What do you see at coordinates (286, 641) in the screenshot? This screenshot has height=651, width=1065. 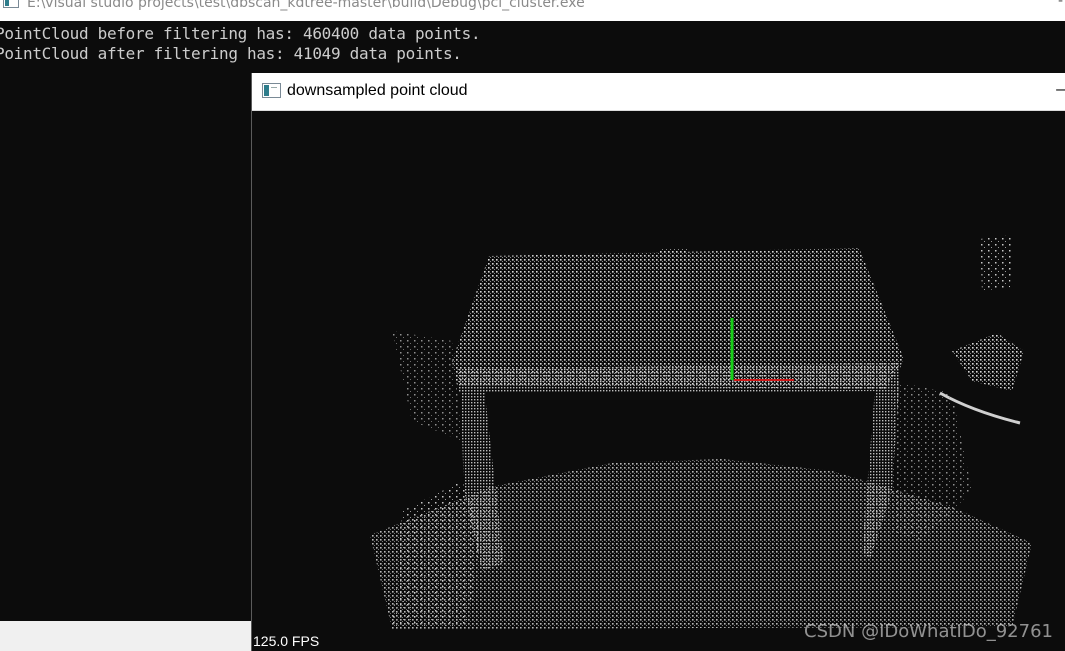 I see `fps-counter: 125.0 FPS` at bounding box center [286, 641].